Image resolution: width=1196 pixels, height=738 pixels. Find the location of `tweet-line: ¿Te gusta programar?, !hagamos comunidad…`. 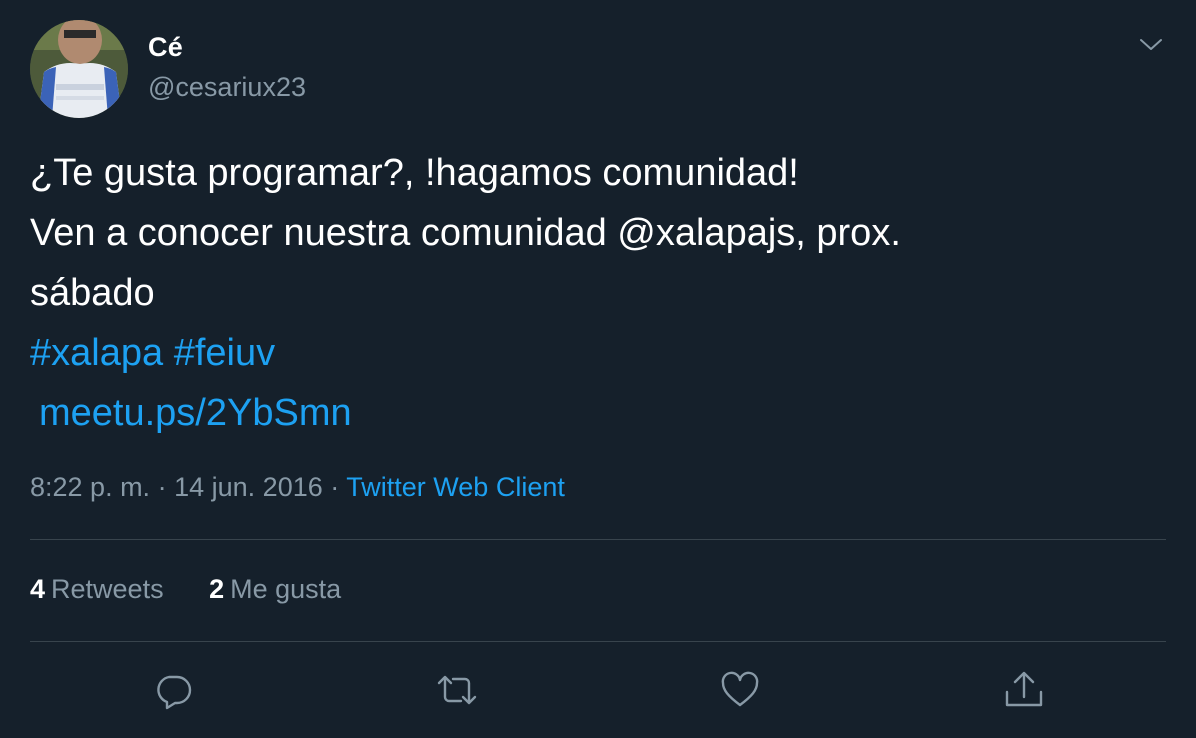

tweet-line: ¿Te gusta programar?, !hagamos comunidad… is located at coordinates (414, 173).